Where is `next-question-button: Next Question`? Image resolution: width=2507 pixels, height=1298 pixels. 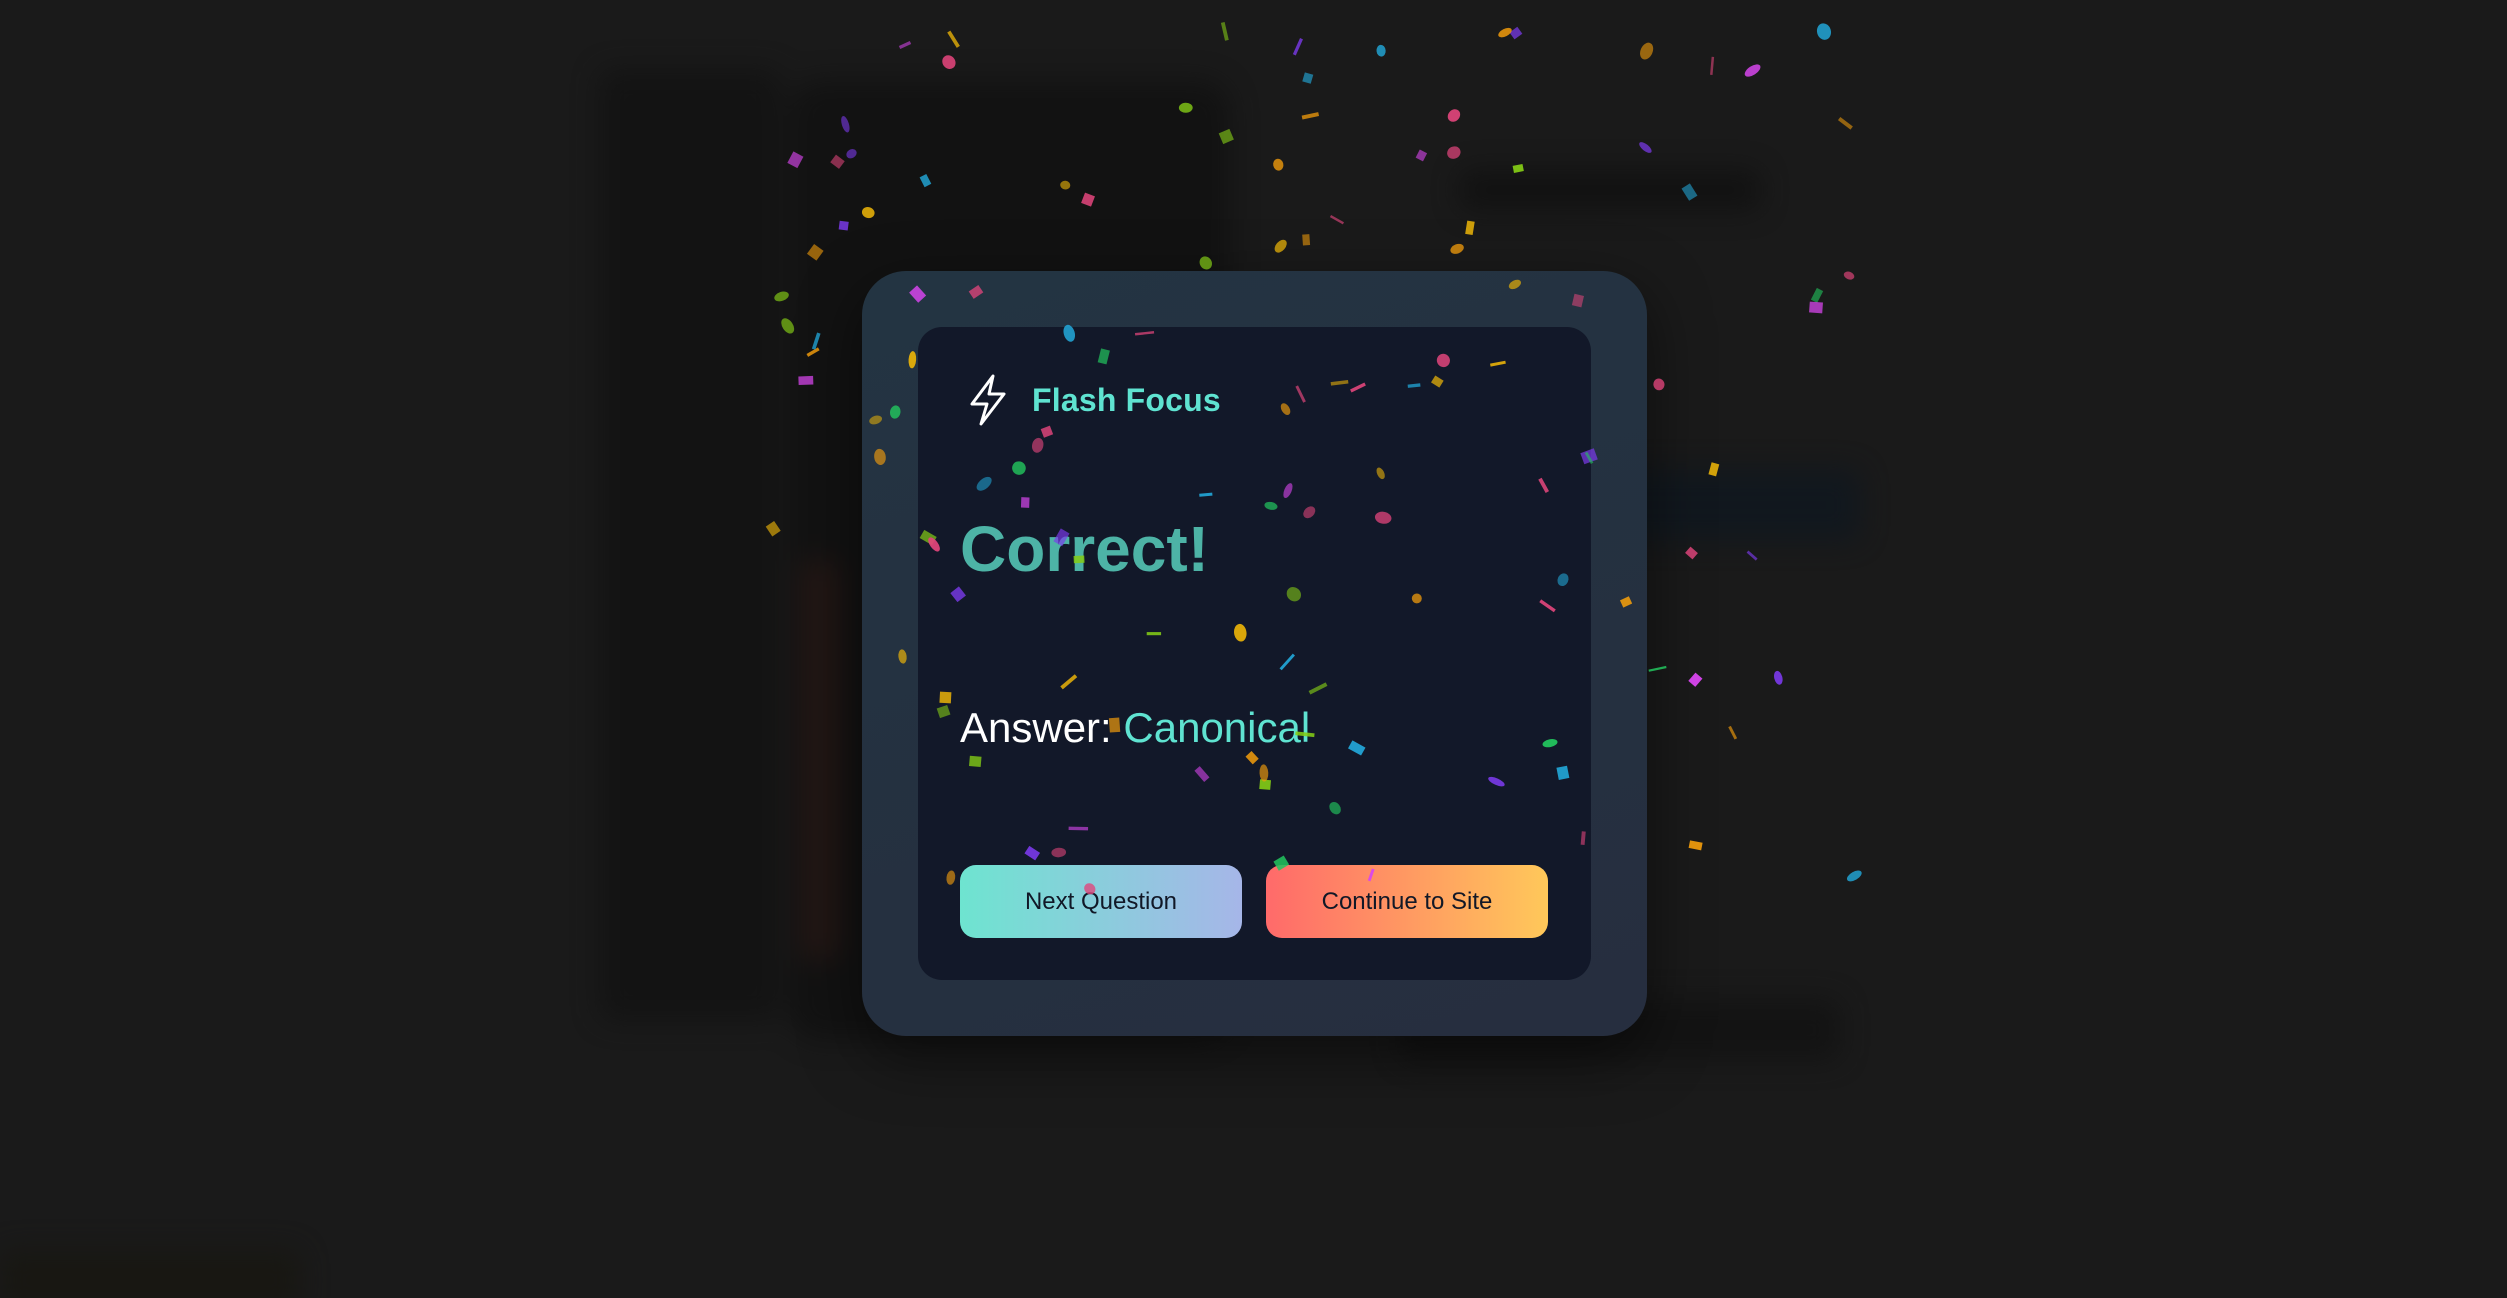
next-question-button: Next Question is located at coordinates (1101, 901).